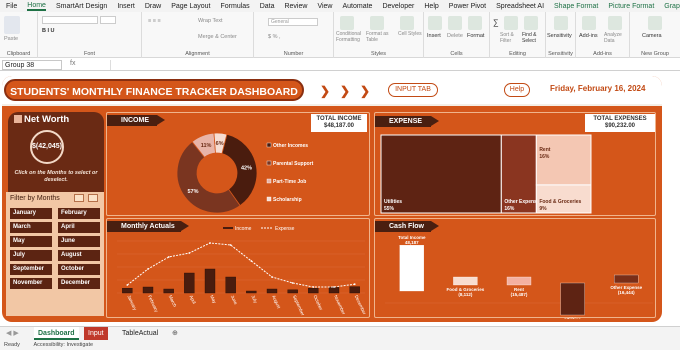 The height and width of the screenshot is (350, 680). What do you see at coordinates (475, 36) in the screenshot?
I see `format-button: Format` at bounding box center [475, 36].